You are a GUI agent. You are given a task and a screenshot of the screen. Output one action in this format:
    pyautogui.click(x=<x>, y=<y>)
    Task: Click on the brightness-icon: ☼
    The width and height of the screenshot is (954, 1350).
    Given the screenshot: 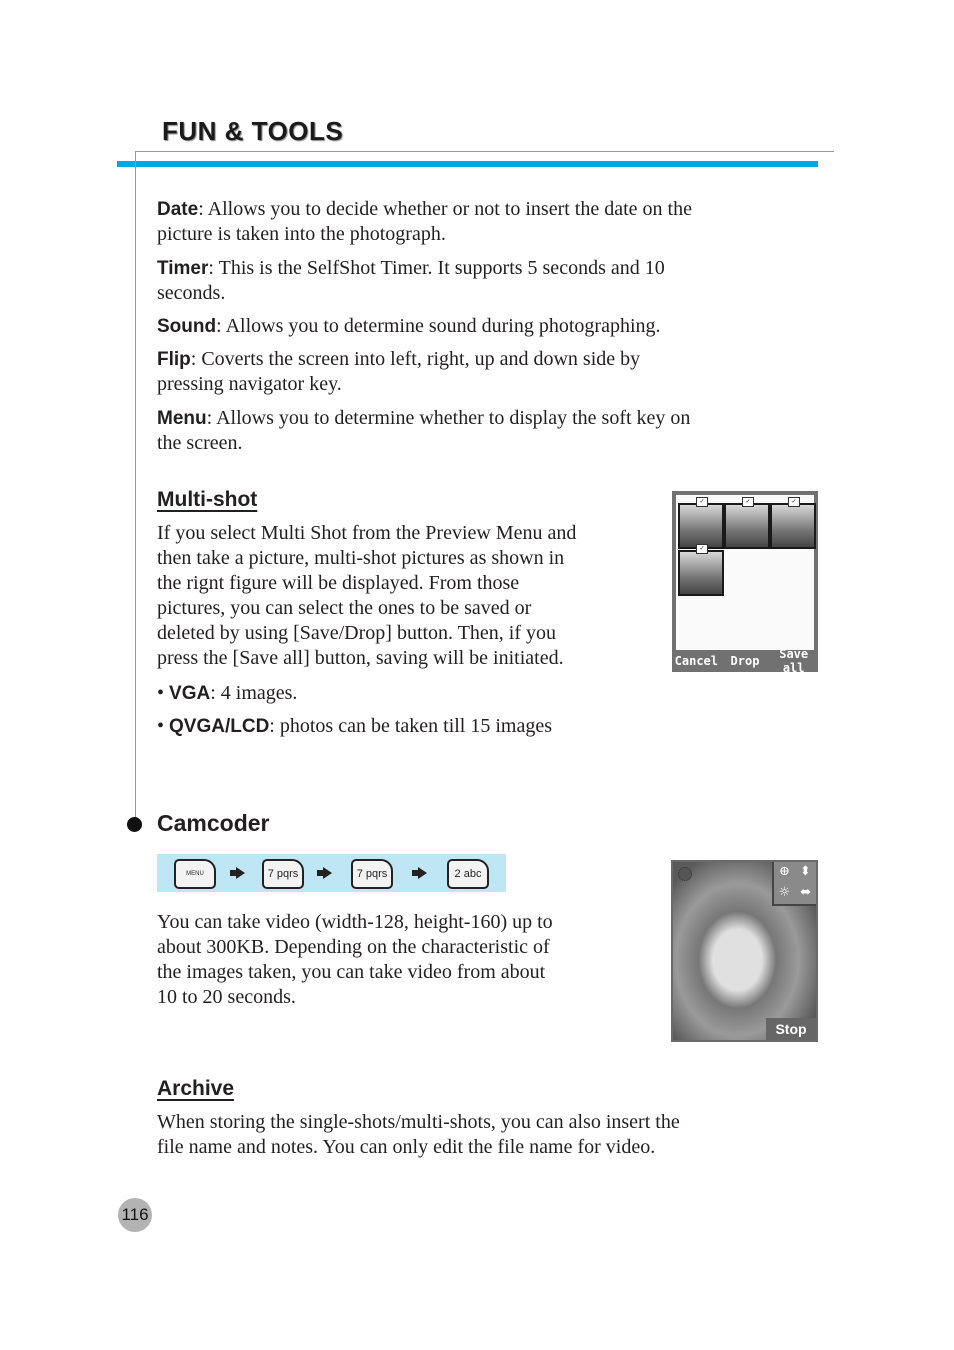 What is the action you would take?
    pyautogui.click(x=784, y=892)
    